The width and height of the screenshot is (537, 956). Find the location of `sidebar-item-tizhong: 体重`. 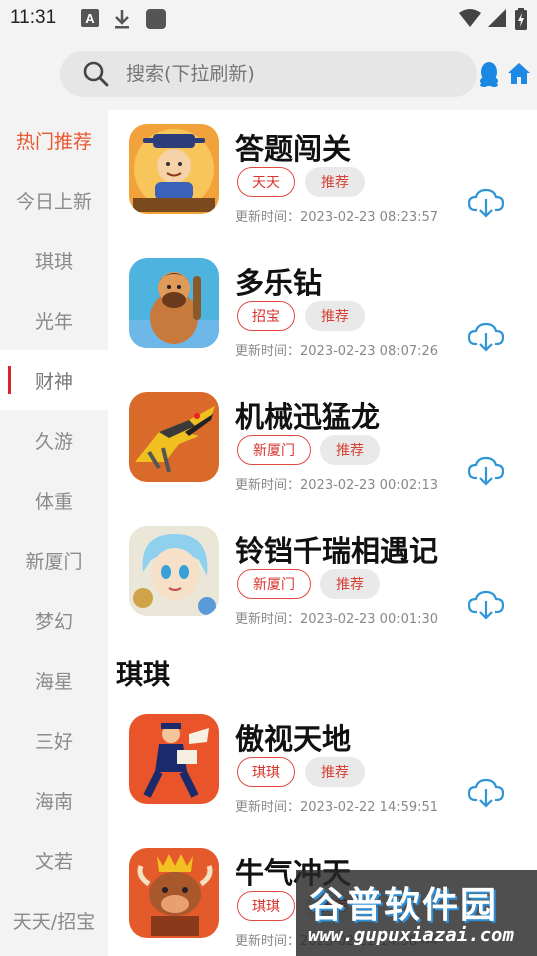

sidebar-item-tizhong: 体重 is located at coordinates (54, 500).